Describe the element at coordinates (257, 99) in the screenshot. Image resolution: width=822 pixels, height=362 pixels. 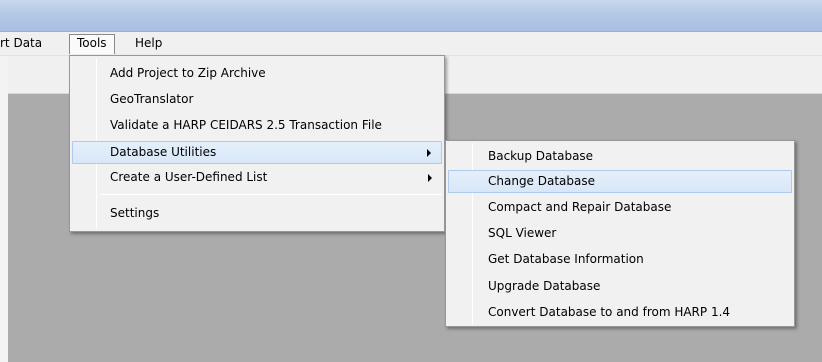
I see `menu-item-geotranslator: GeoTranslator` at that location.